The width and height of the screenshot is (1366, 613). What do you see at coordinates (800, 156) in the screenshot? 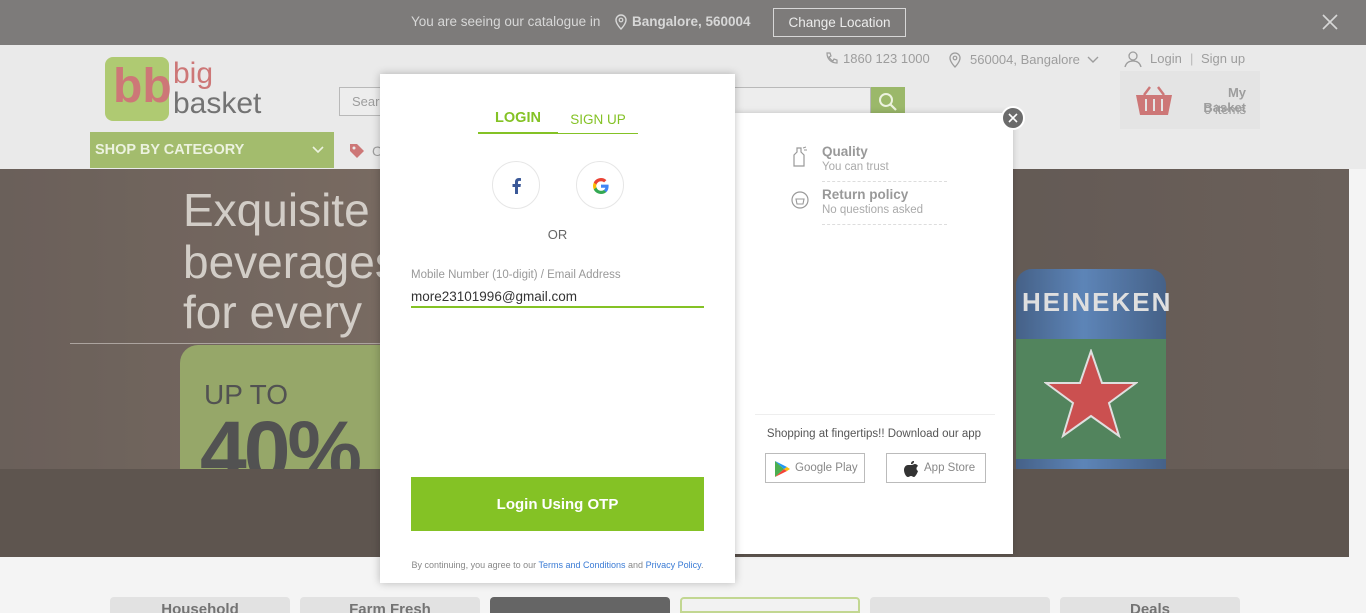
I see `quality-icon` at bounding box center [800, 156].